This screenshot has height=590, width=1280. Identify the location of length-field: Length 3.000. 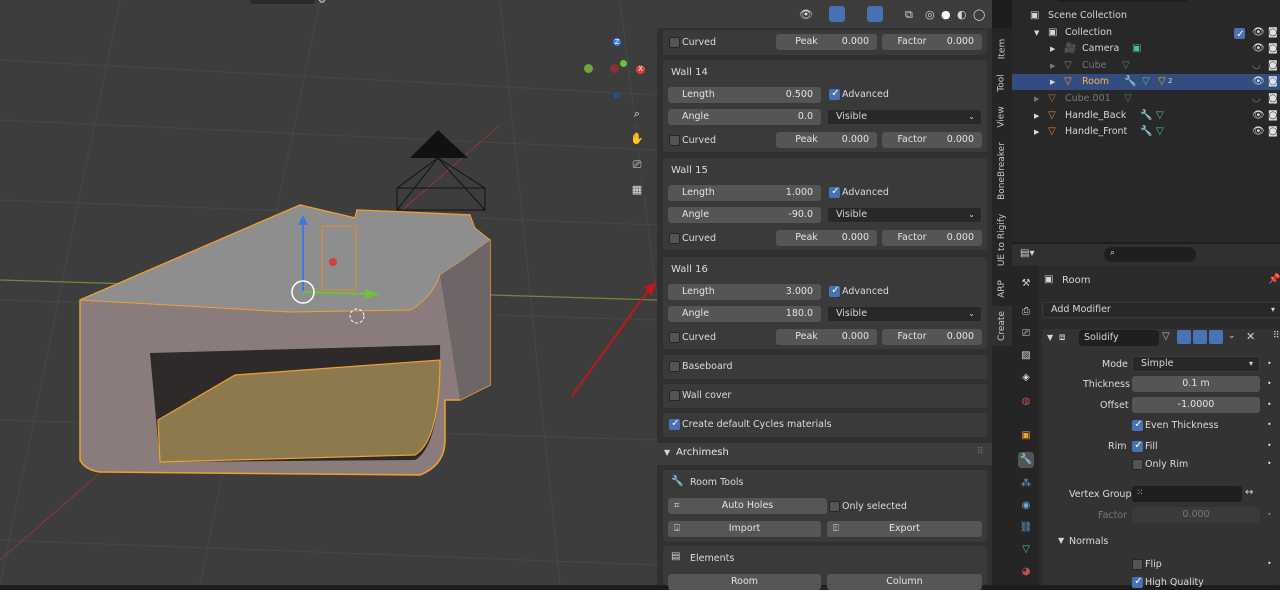
(744, 292).